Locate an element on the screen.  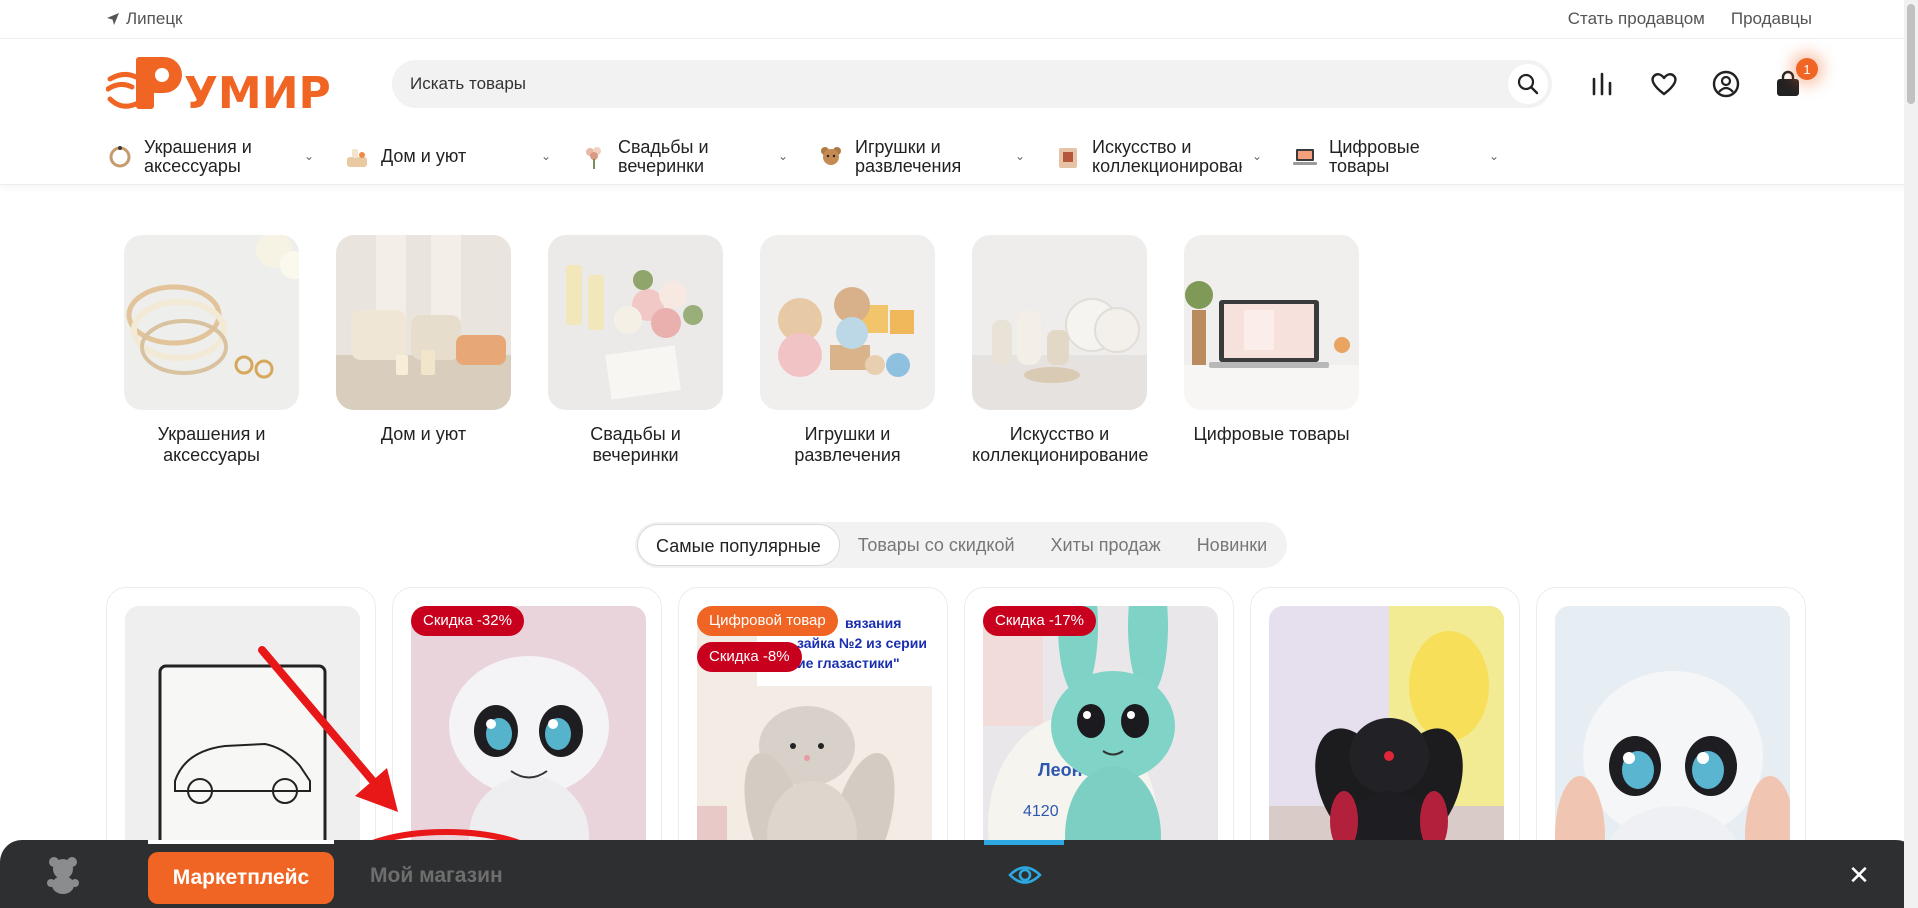
nav-category-toys: Игрушки и развлечения ⌄ is located at coordinates (935, 157).